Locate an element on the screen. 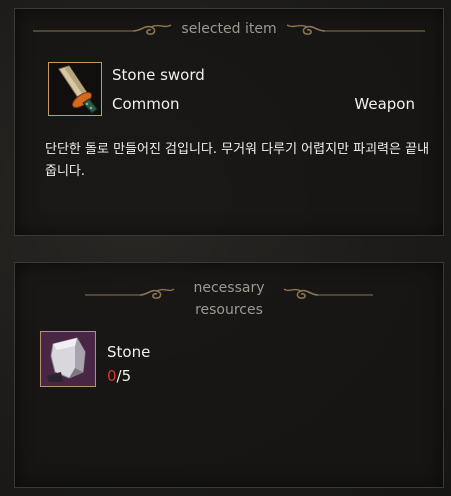 Image resolution: width=451 pixels, height=496 pixels. resource-name: Stone is located at coordinates (129, 352).